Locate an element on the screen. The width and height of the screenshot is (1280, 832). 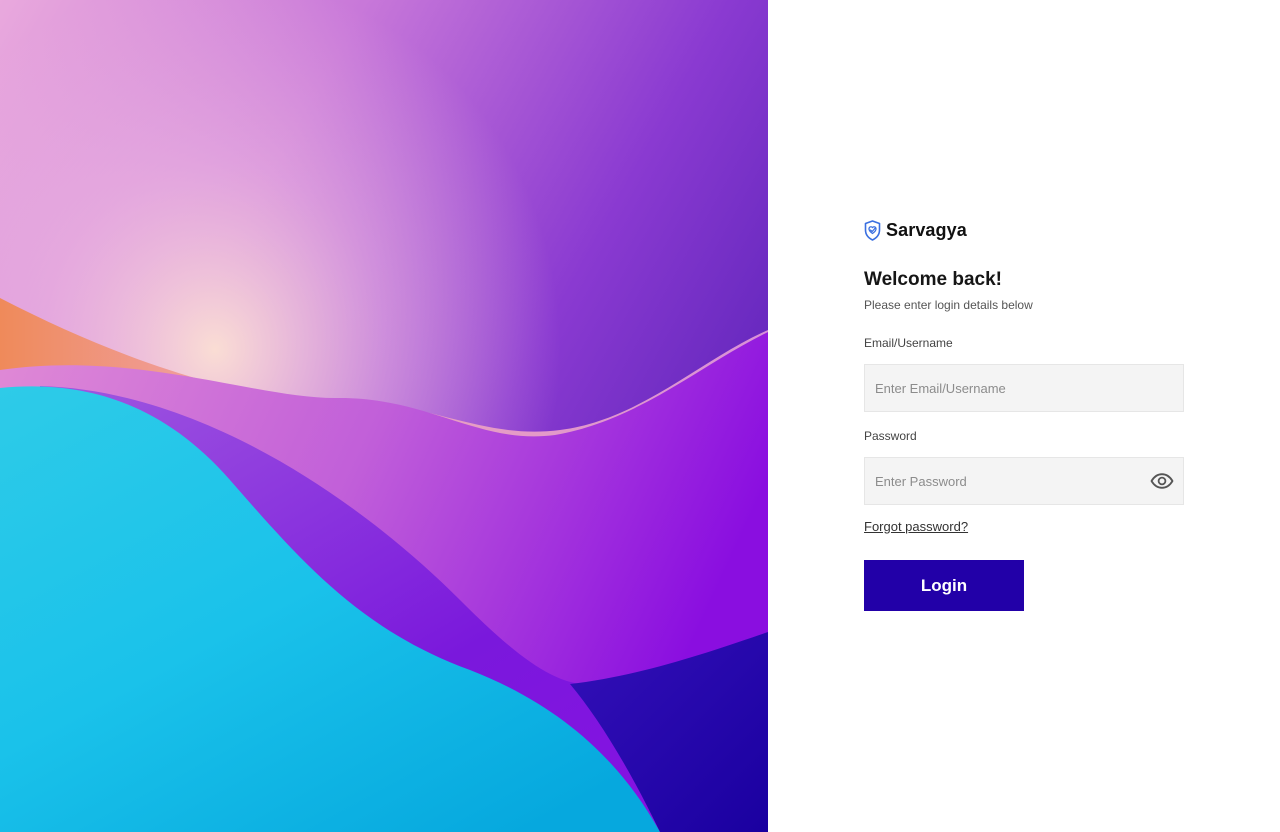
email-field is located at coordinates (1024, 388).